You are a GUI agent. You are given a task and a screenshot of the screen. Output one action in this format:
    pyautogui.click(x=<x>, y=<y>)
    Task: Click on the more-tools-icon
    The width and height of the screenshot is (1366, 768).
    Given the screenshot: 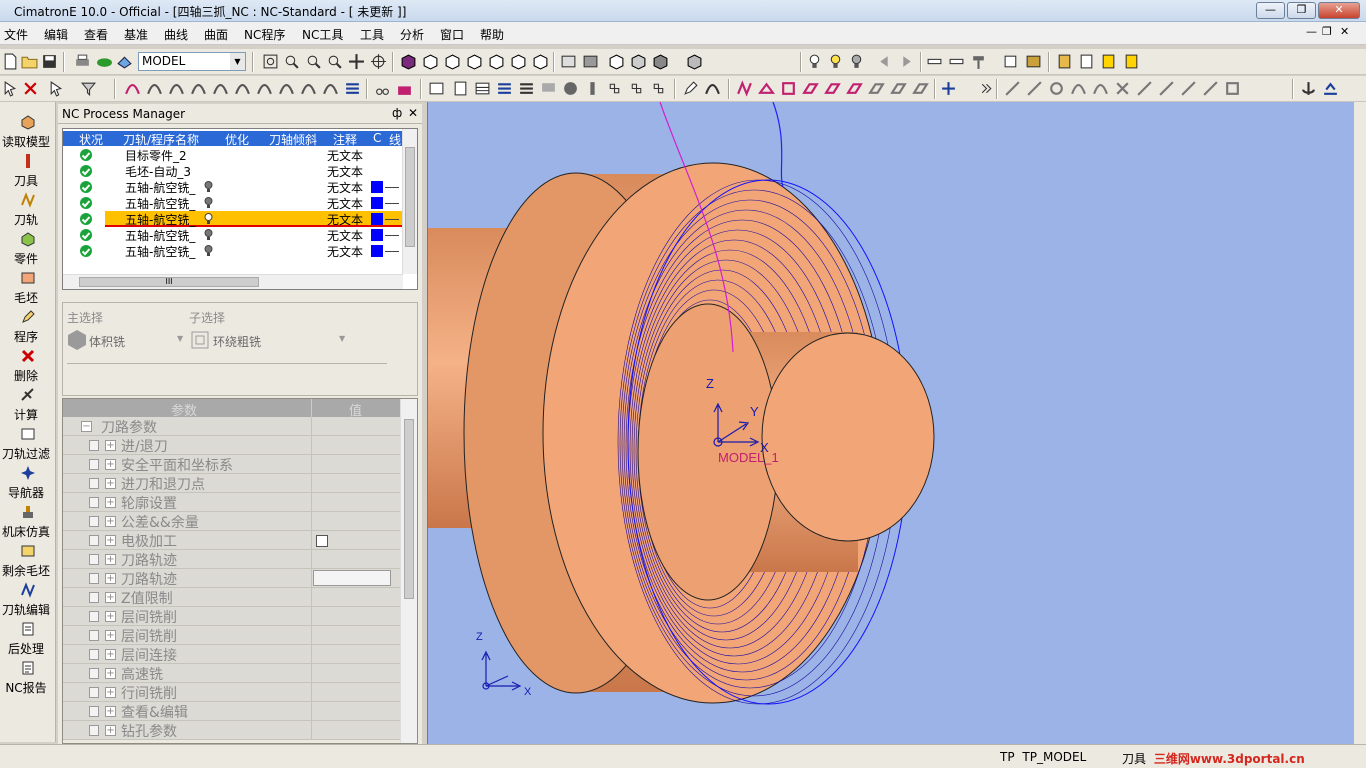 What is the action you would take?
    pyautogui.click(x=986, y=88)
    